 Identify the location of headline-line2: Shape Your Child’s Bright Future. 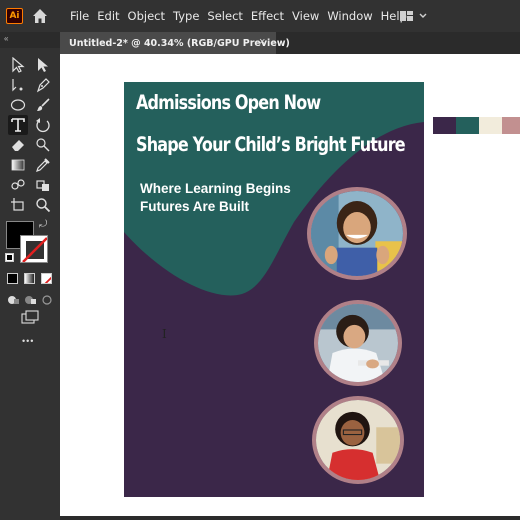
(271, 144).